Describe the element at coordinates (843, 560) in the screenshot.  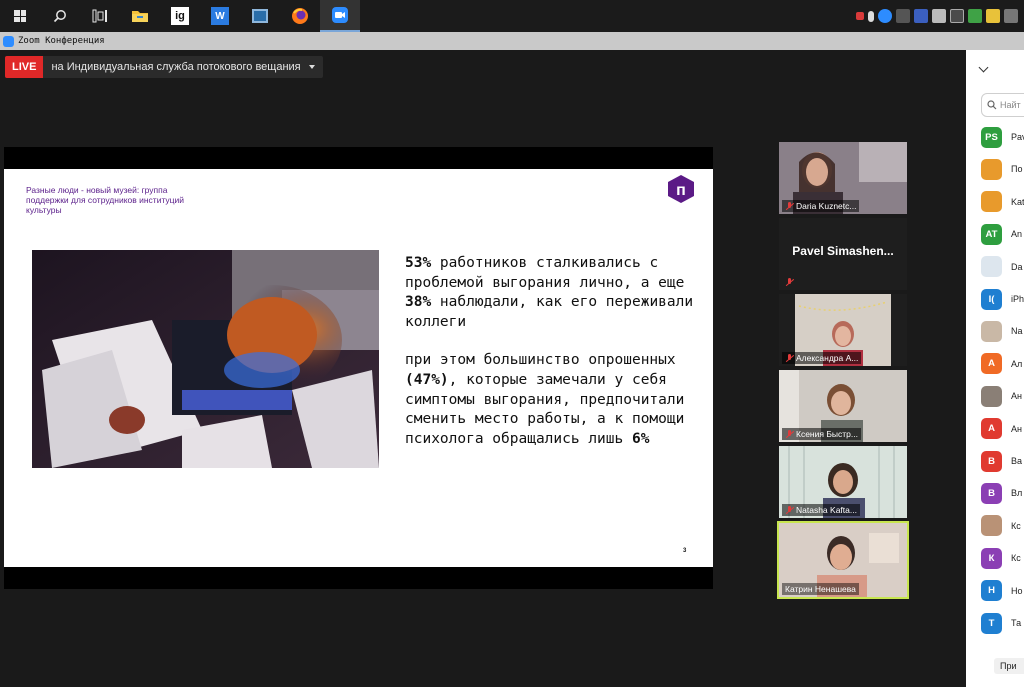
I see `active-speaker-tile: Катрин Ненашева` at that location.